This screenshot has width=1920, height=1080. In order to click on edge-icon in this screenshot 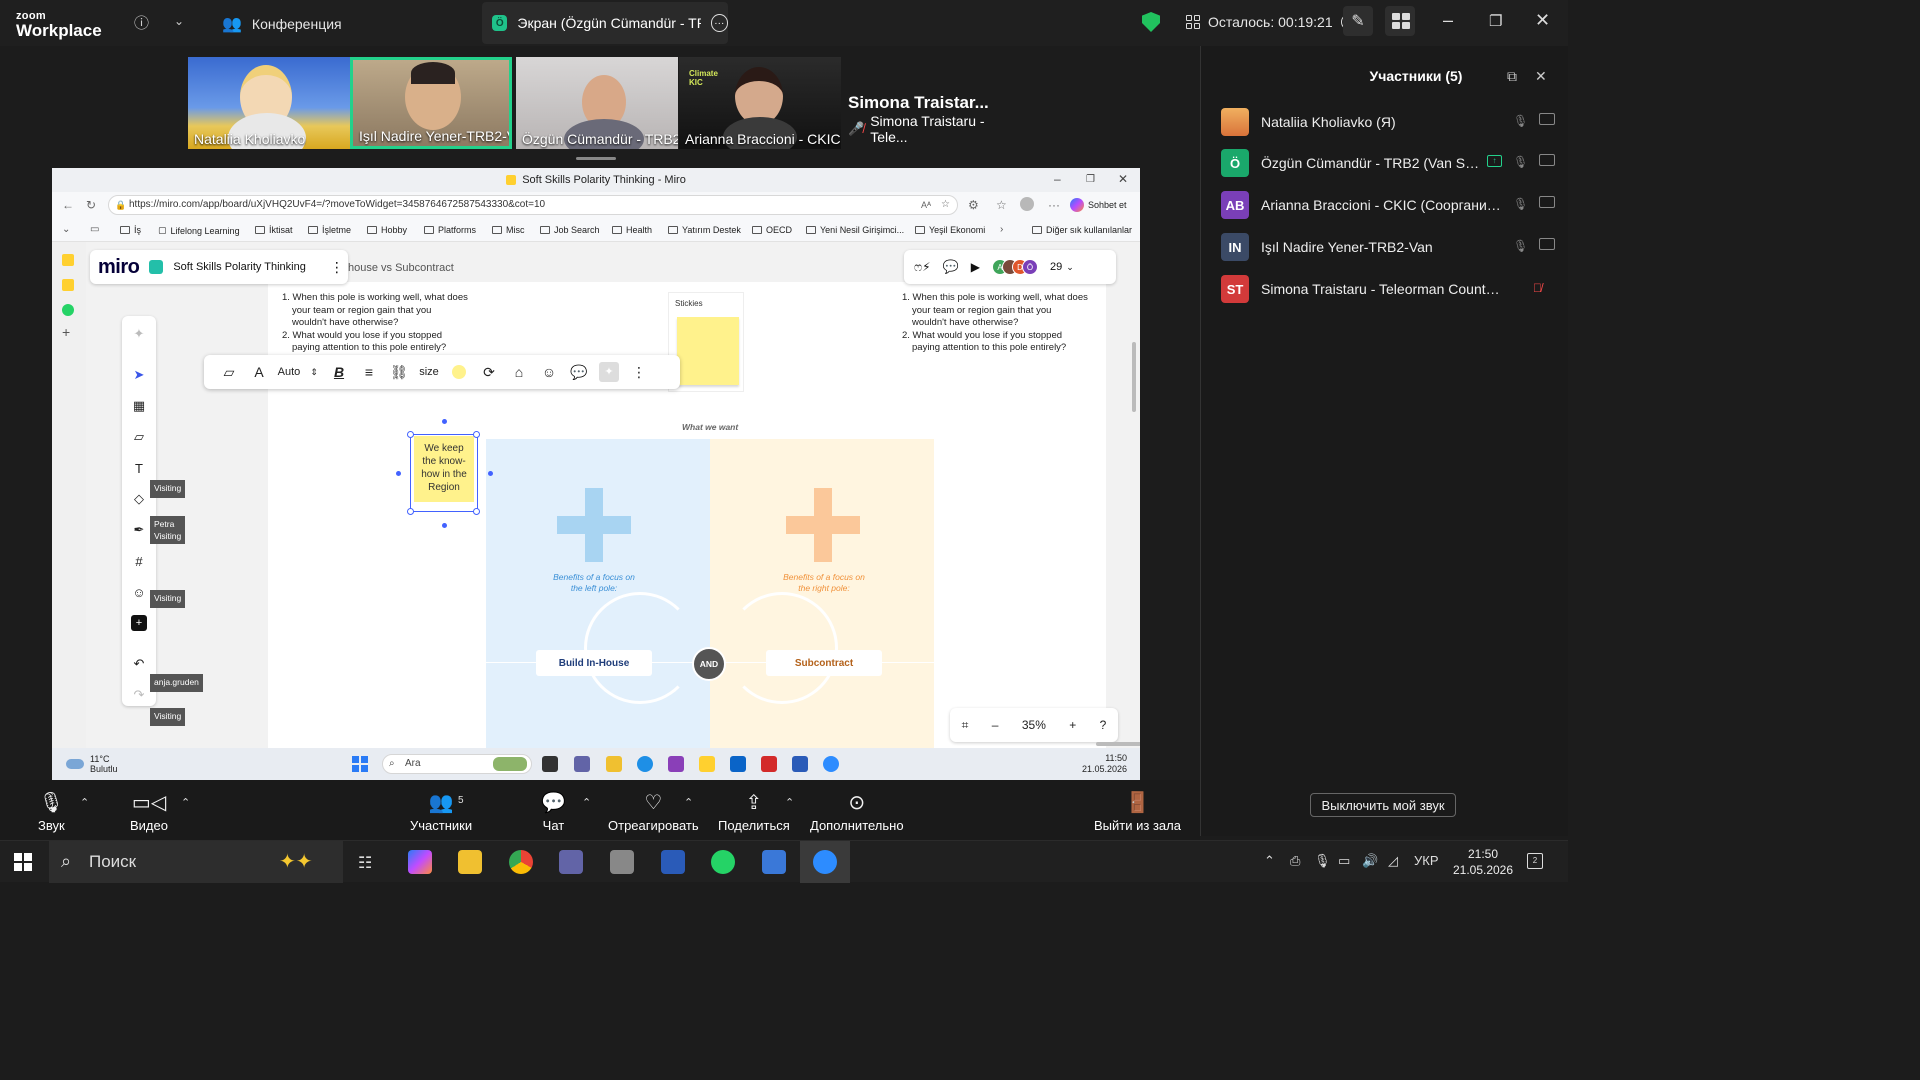, I will do `click(645, 764)`.